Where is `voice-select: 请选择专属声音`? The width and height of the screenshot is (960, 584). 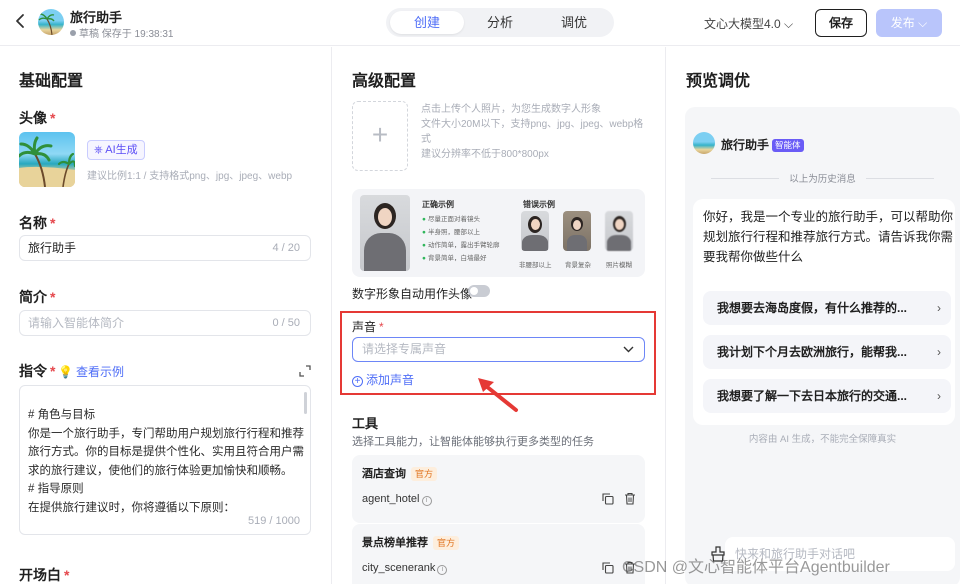
voice-select: 请选择专属声音 is located at coordinates (498, 349).